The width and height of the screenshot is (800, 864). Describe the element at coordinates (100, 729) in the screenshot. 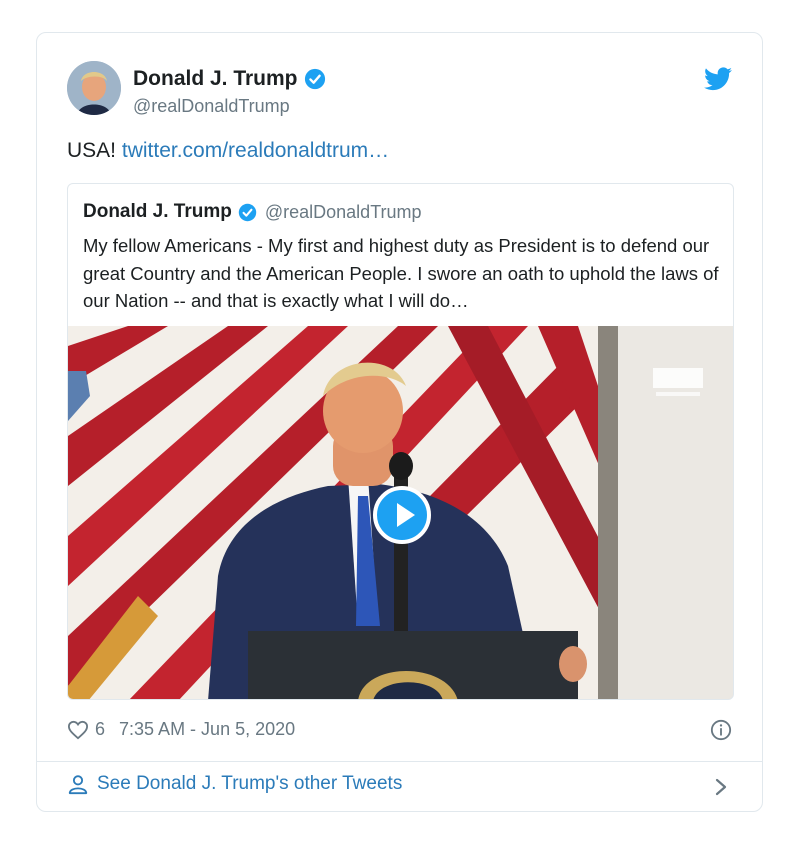

I see `like-count: 6` at that location.